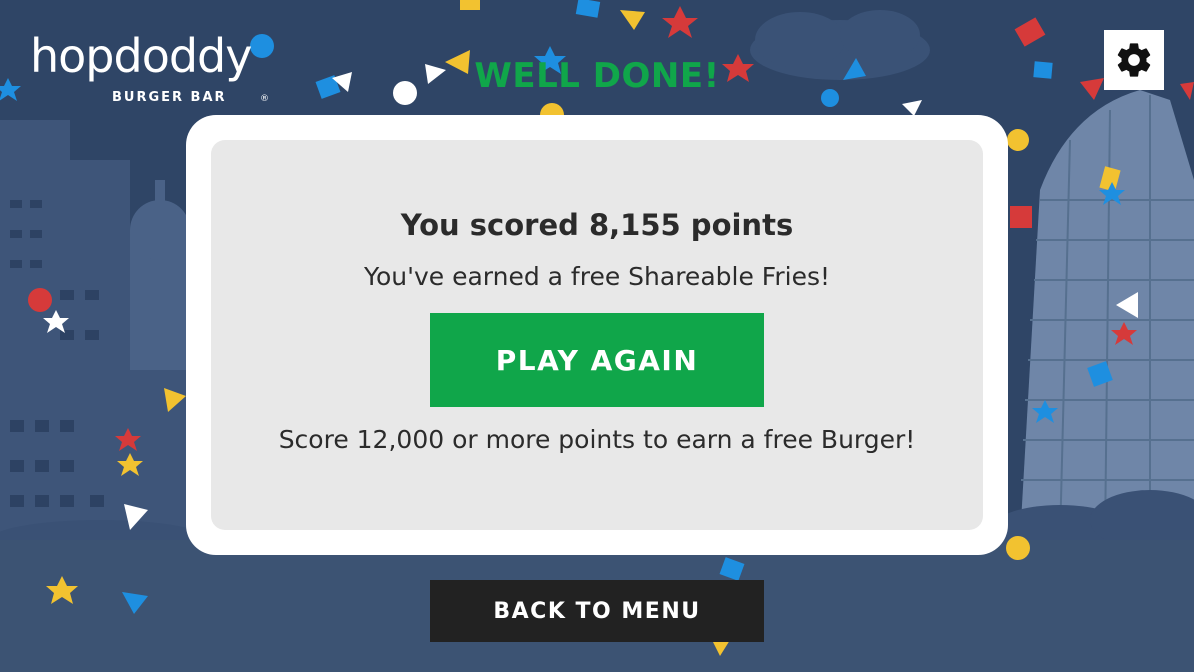  I want to click on well-done-headline: WELL DONE!, so click(597, 76).